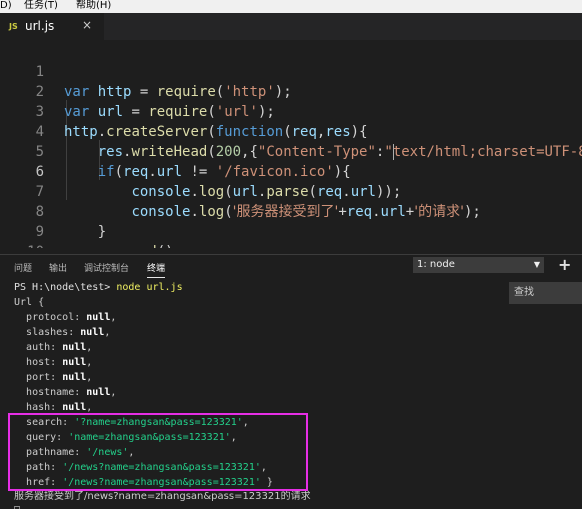  Describe the element at coordinates (59, 362) in the screenshot. I see `terminal-field-line: host: null,` at that location.